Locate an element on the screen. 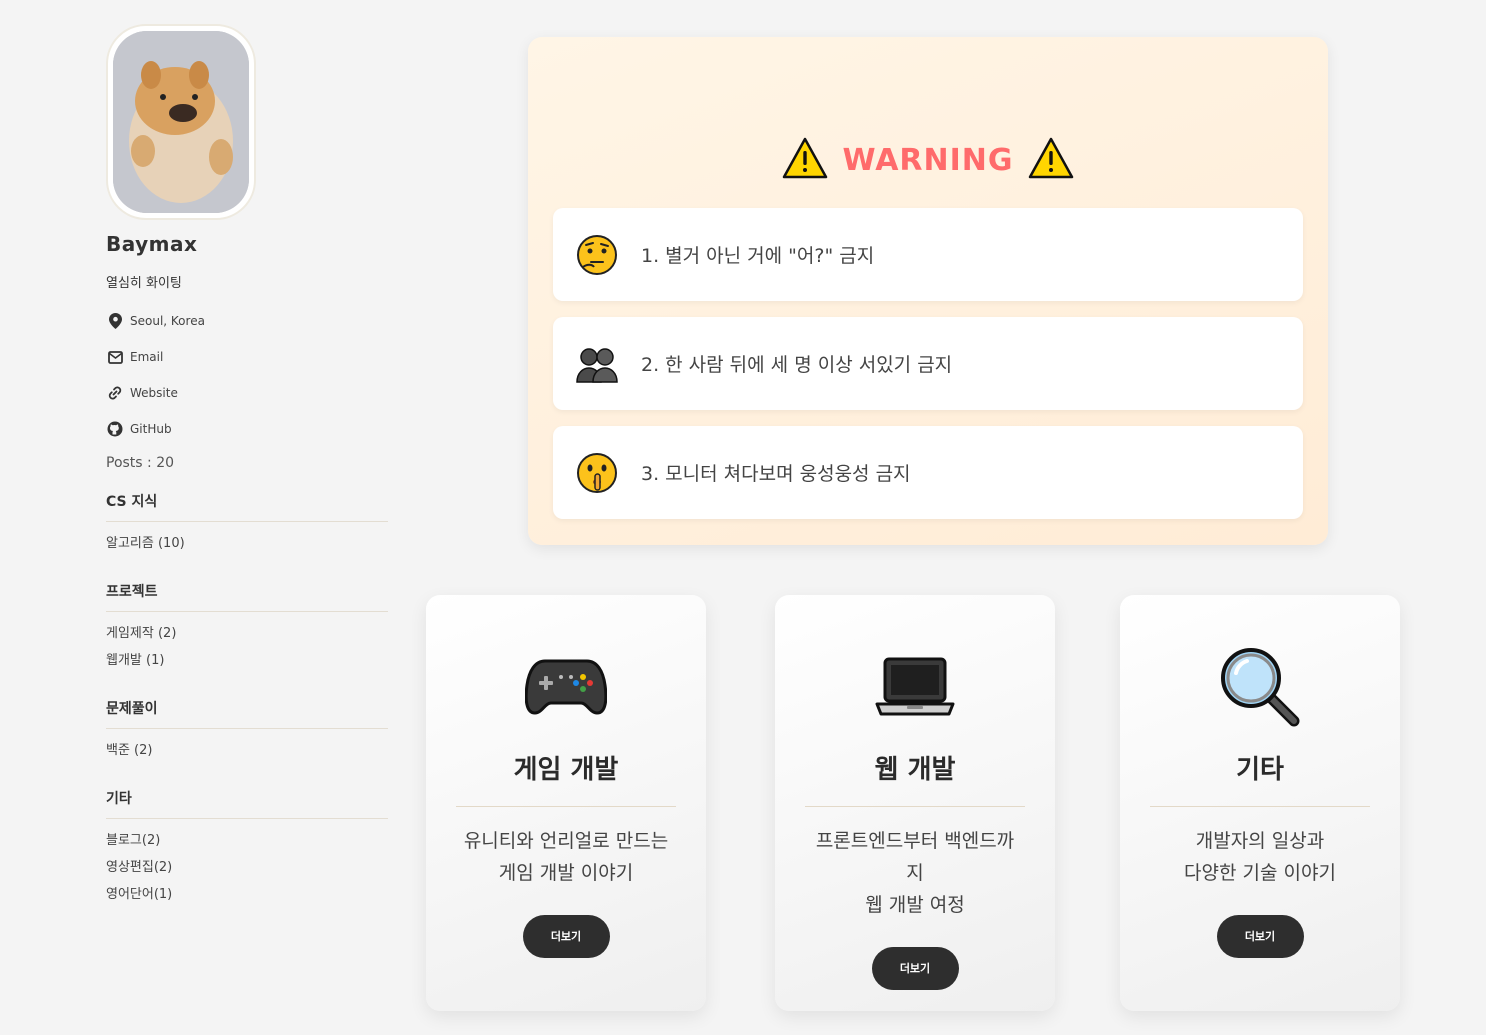 Image resolution: width=1486 pixels, height=1035 pixels. card-desc-line: 지 is located at coordinates (915, 873).